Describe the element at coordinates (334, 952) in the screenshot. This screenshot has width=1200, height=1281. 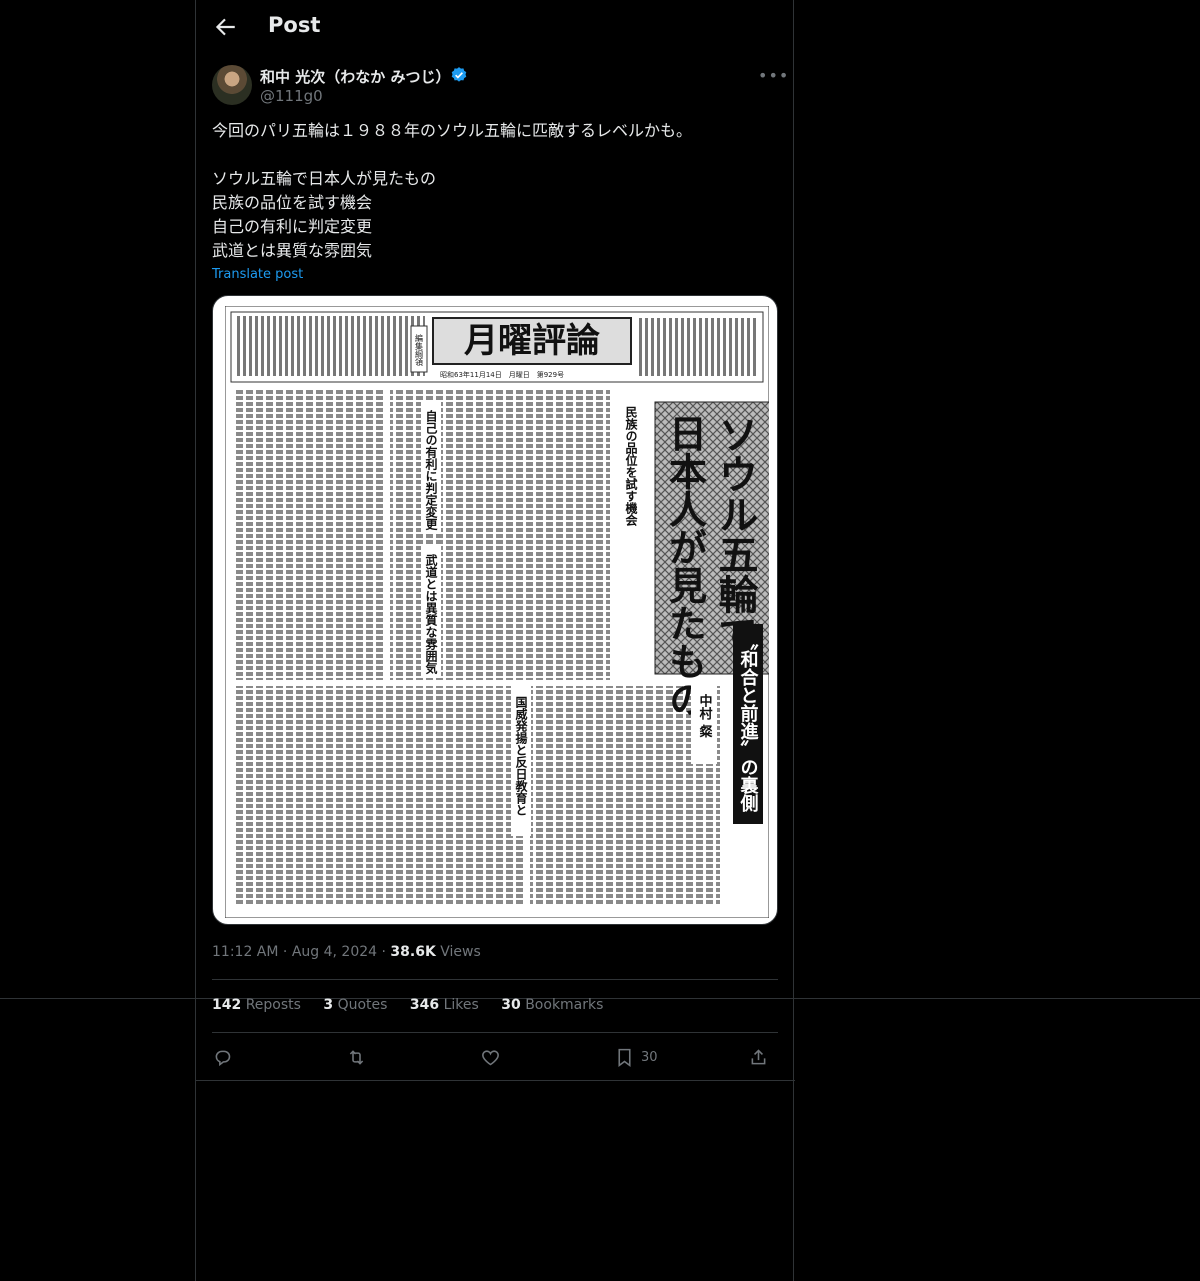
I see `post-date: Aug 4, 2024` at that location.